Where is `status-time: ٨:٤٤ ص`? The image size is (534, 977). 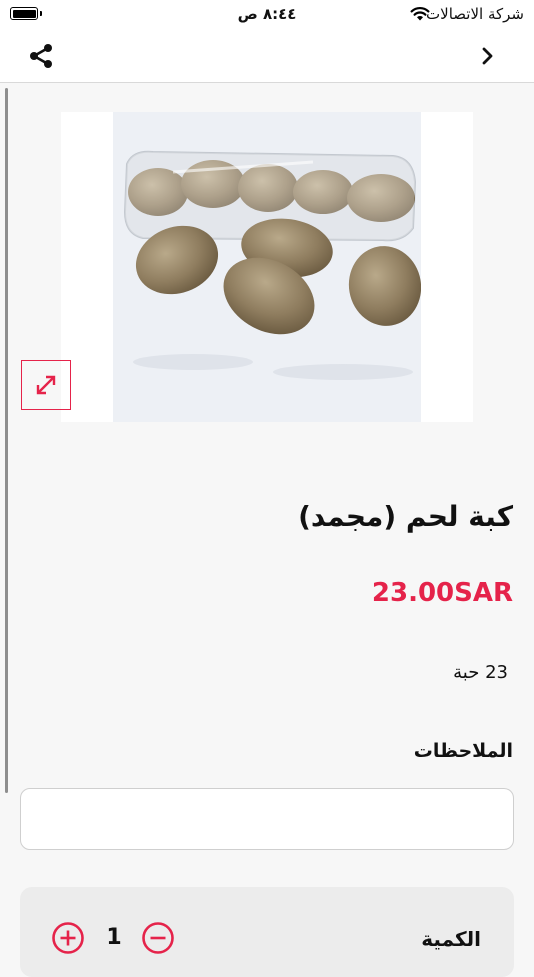
status-time: ٨:٤٤ ص is located at coordinates (267, 14).